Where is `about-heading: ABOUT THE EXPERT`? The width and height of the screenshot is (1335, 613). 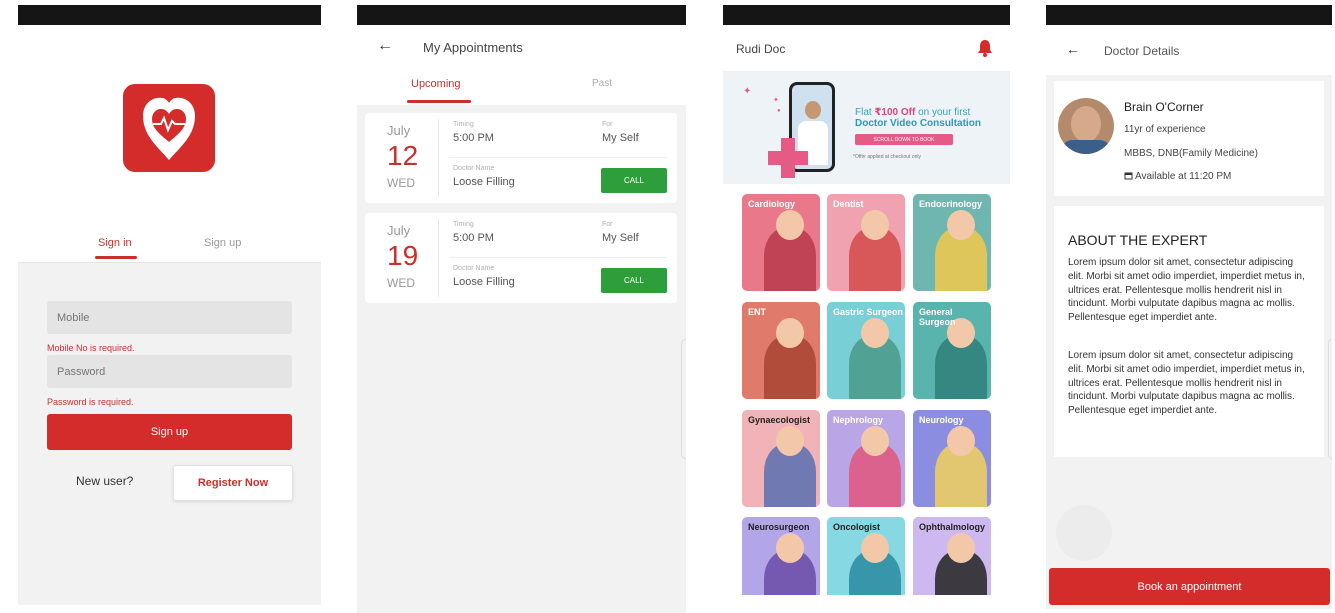
about-heading: ABOUT THE EXPERT is located at coordinates (1138, 240).